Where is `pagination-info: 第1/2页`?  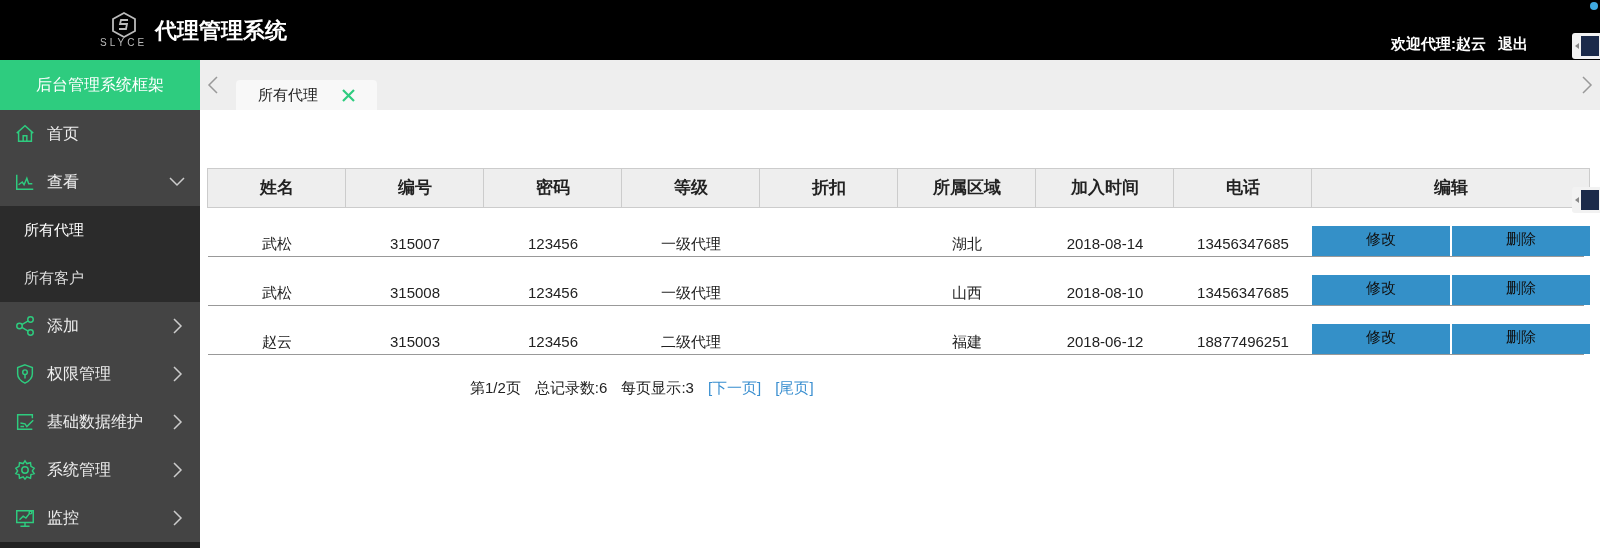
pagination-info: 第1/2页 is located at coordinates (495, 388).